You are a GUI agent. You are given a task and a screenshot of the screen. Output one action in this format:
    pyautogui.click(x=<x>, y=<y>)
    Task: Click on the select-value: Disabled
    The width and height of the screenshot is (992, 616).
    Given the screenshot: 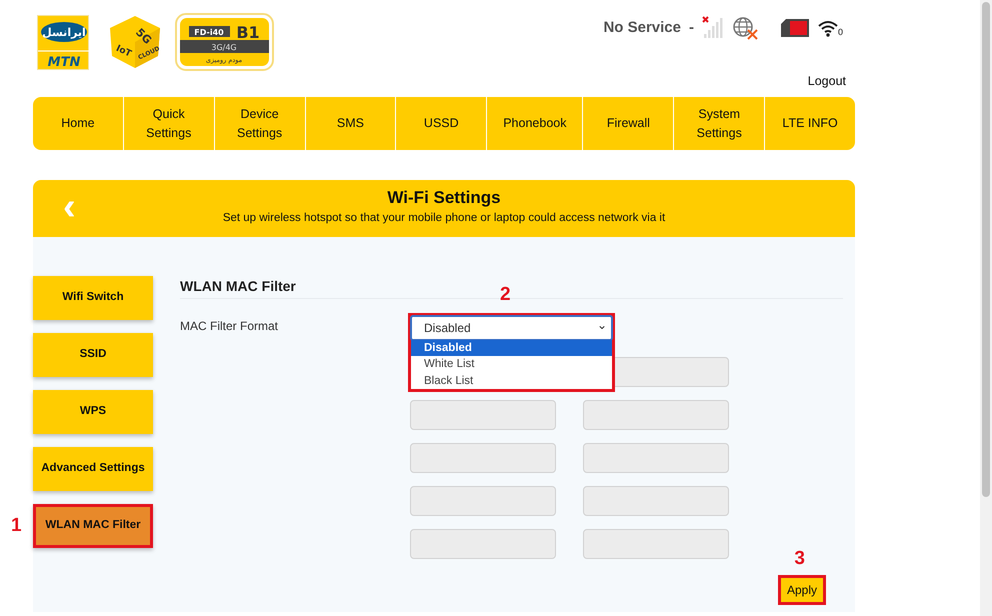 What is the action you would take?
    pyautogui.click(x=447, y=328)
    